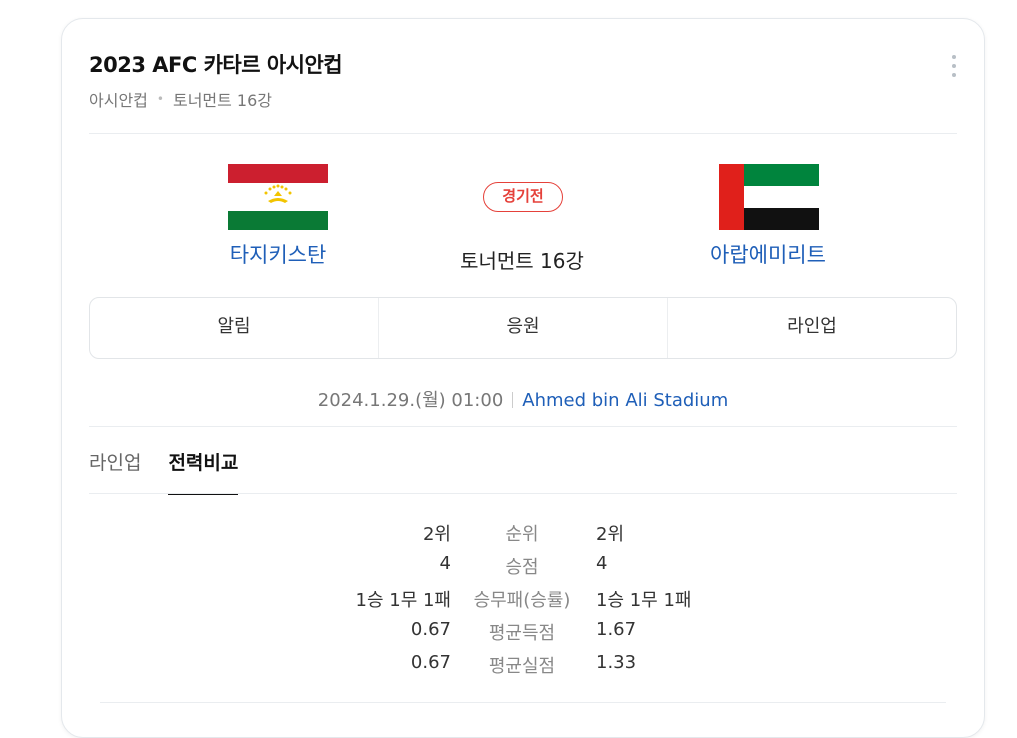 The width and height of the screenshot is (1017, 738). I want to click on stat-label: 승무패(승률), so click(522, 600).